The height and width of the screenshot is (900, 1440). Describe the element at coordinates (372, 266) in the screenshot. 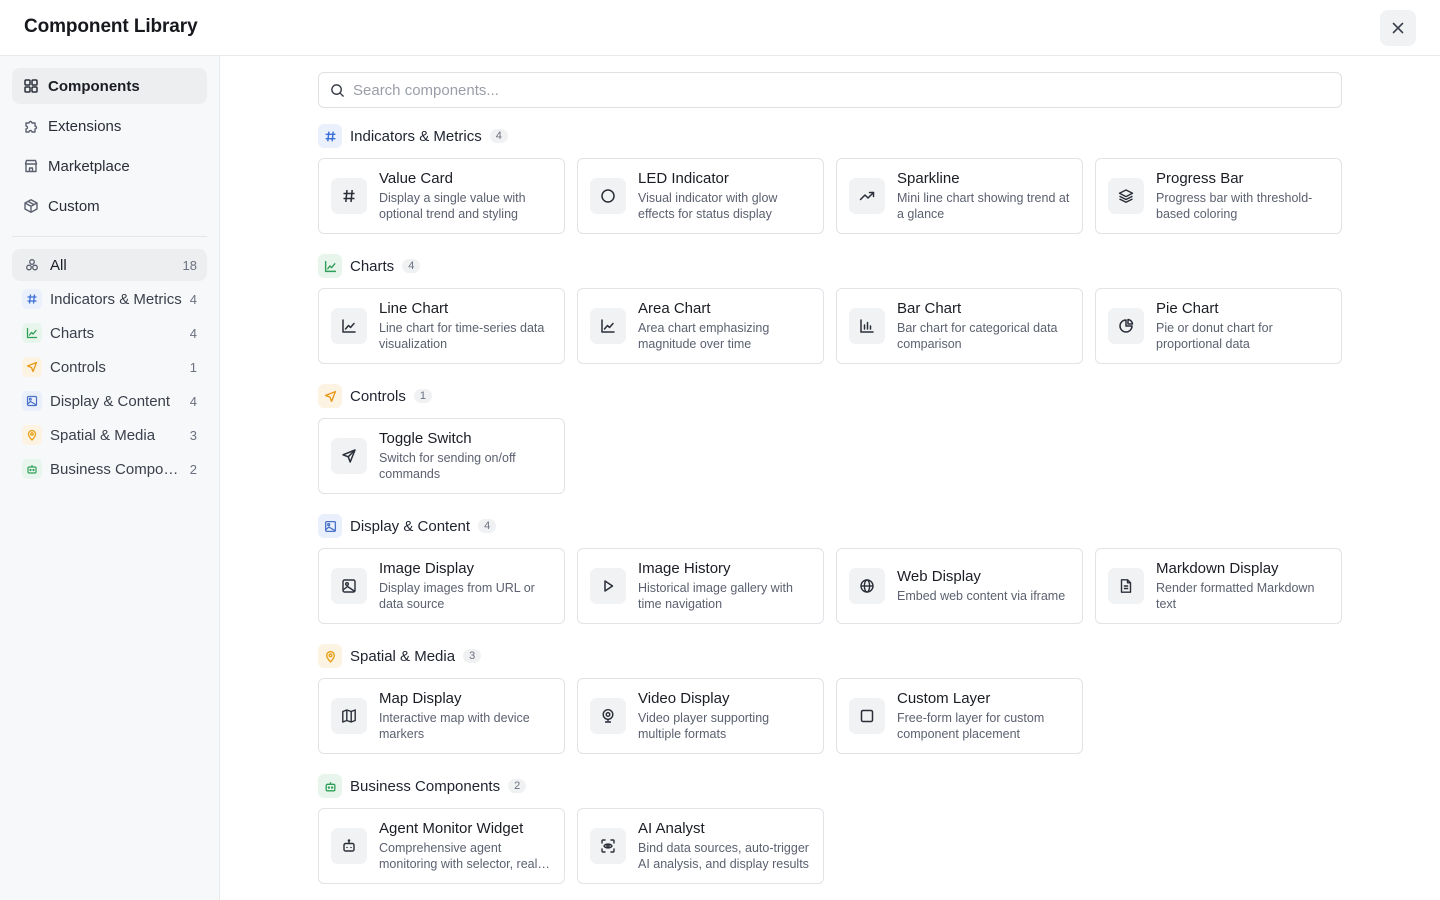

I see `section-title: Charts` at that location.